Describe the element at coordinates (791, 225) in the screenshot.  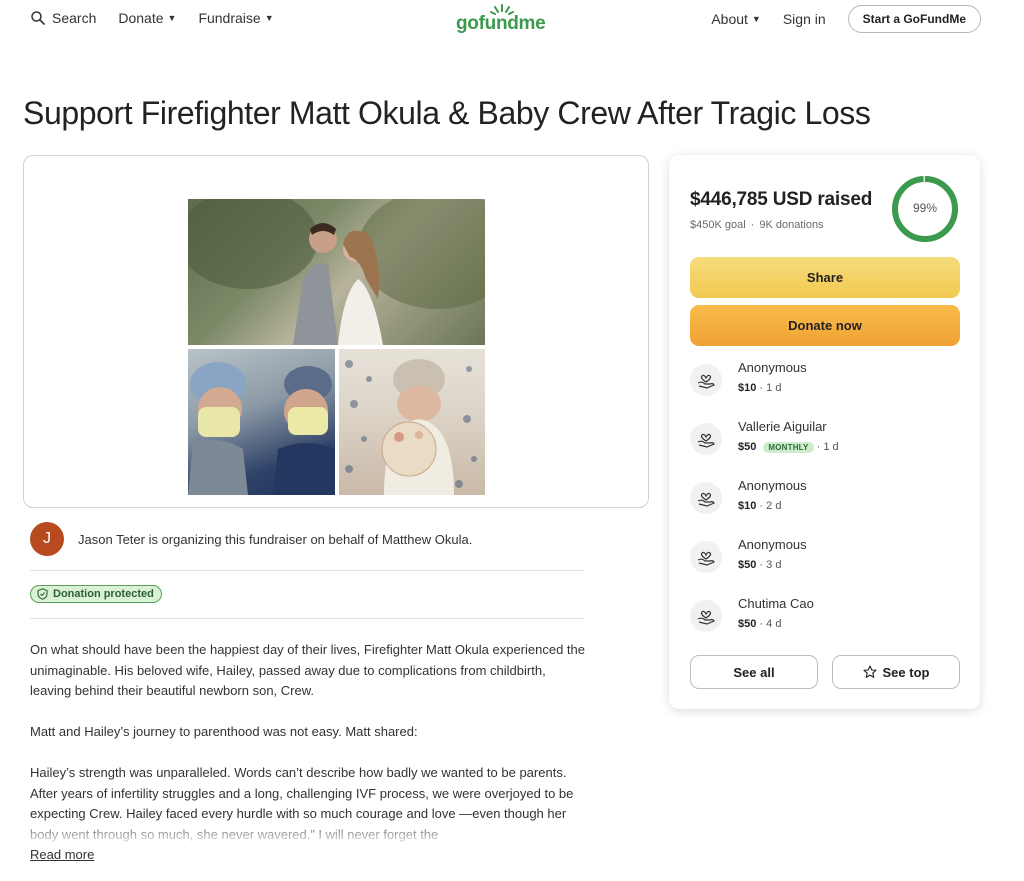
I see `donation-count: 9K donations` at that location.